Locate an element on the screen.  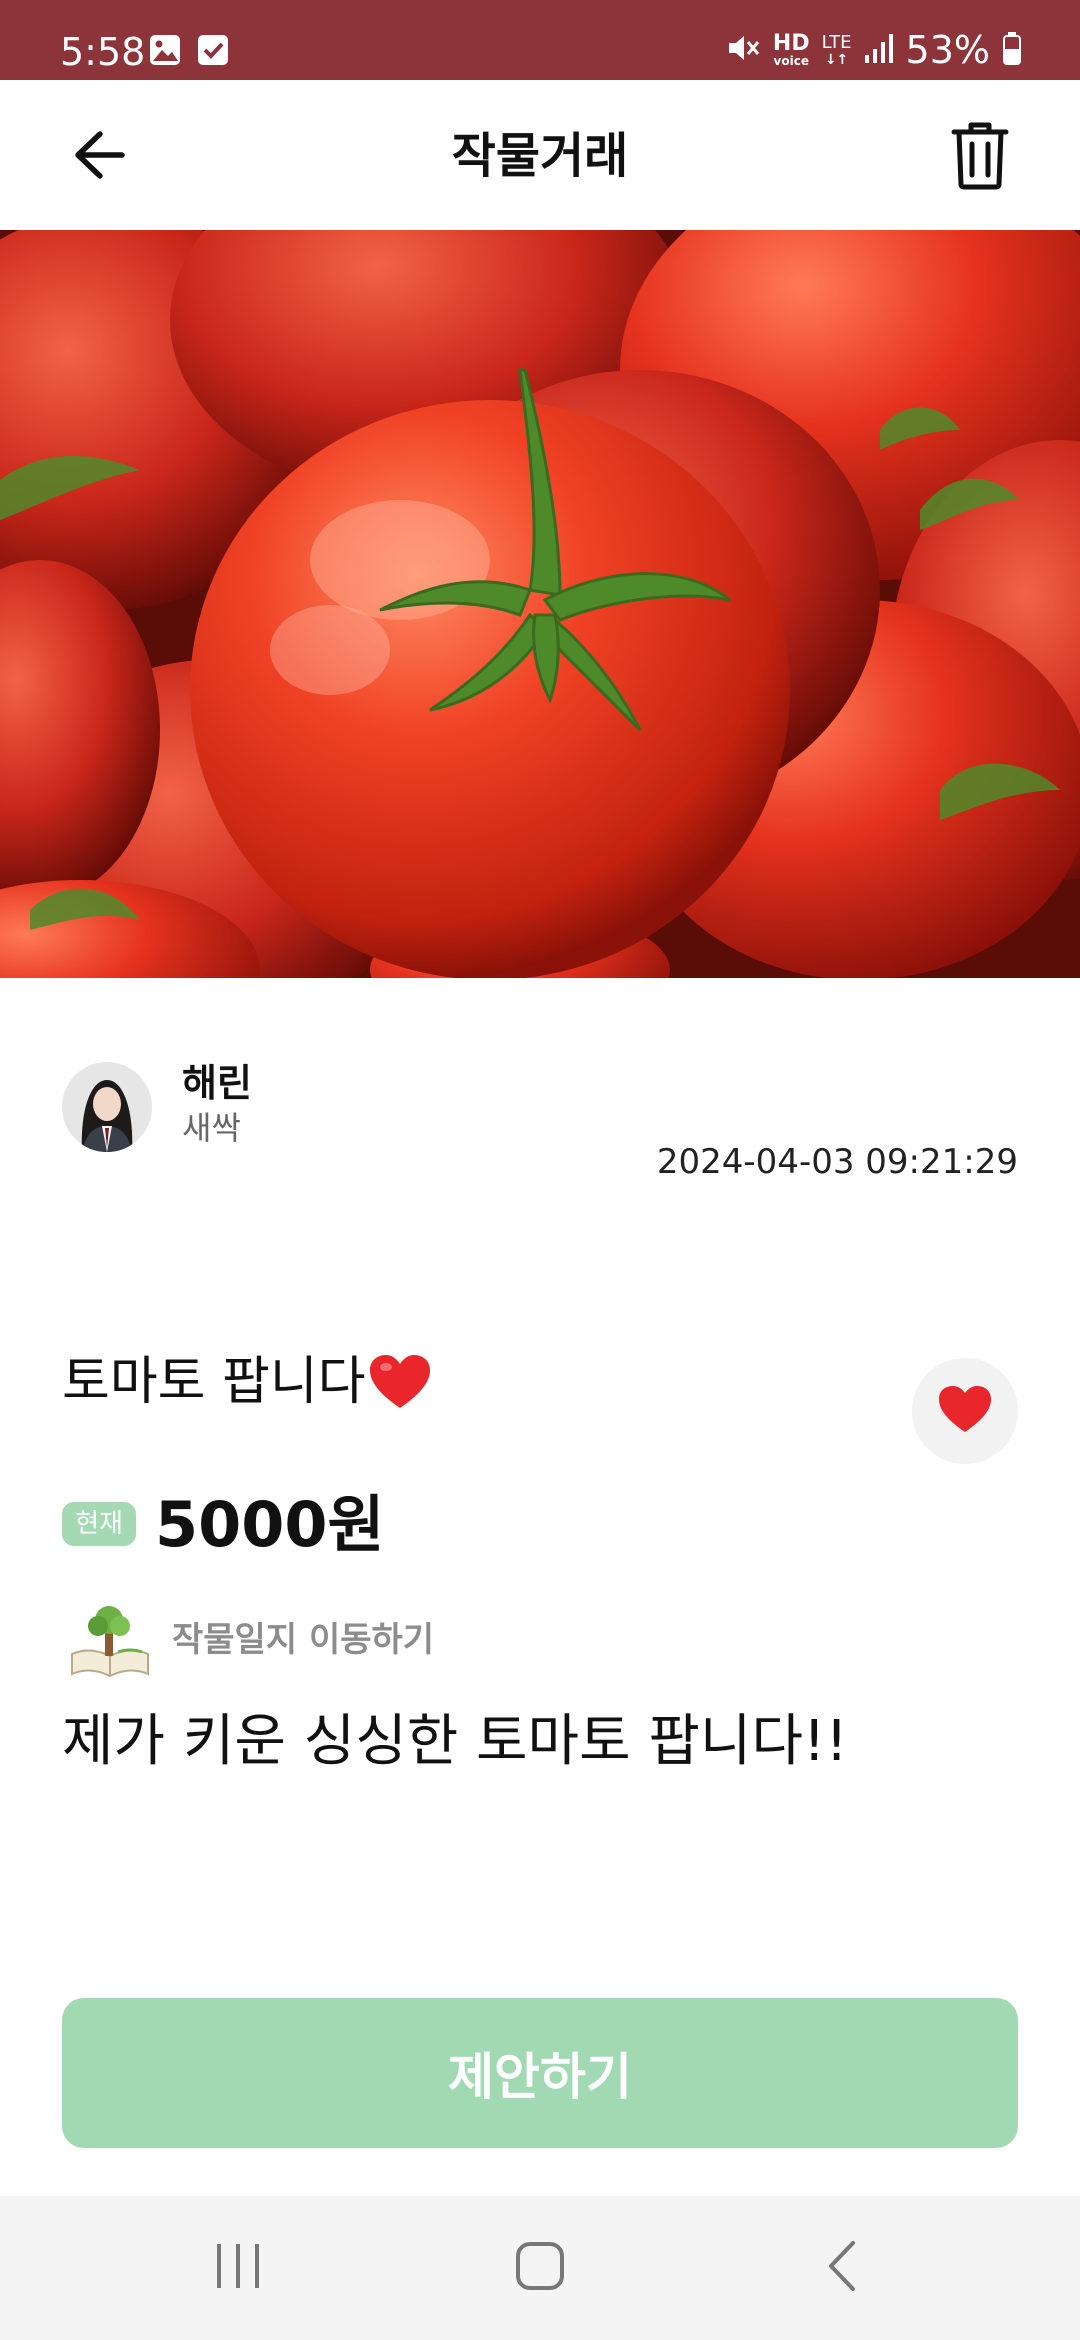
lte-label: LTE is located at coordinates (836, 42).